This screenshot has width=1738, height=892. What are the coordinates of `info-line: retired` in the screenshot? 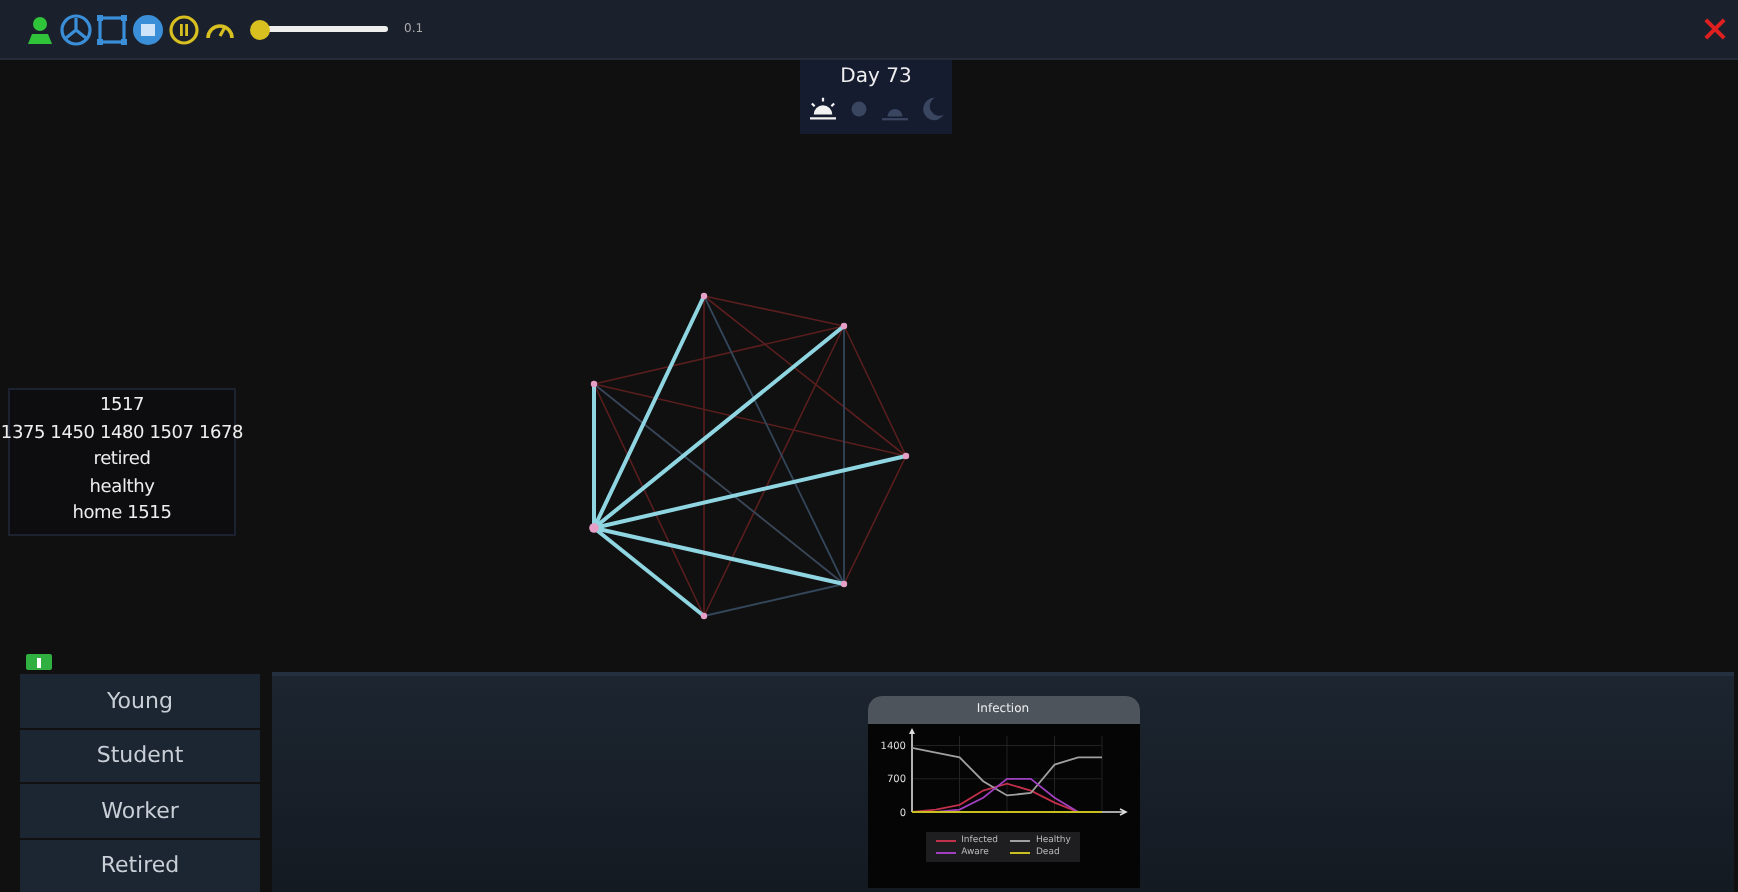 It's located at (122, 461).